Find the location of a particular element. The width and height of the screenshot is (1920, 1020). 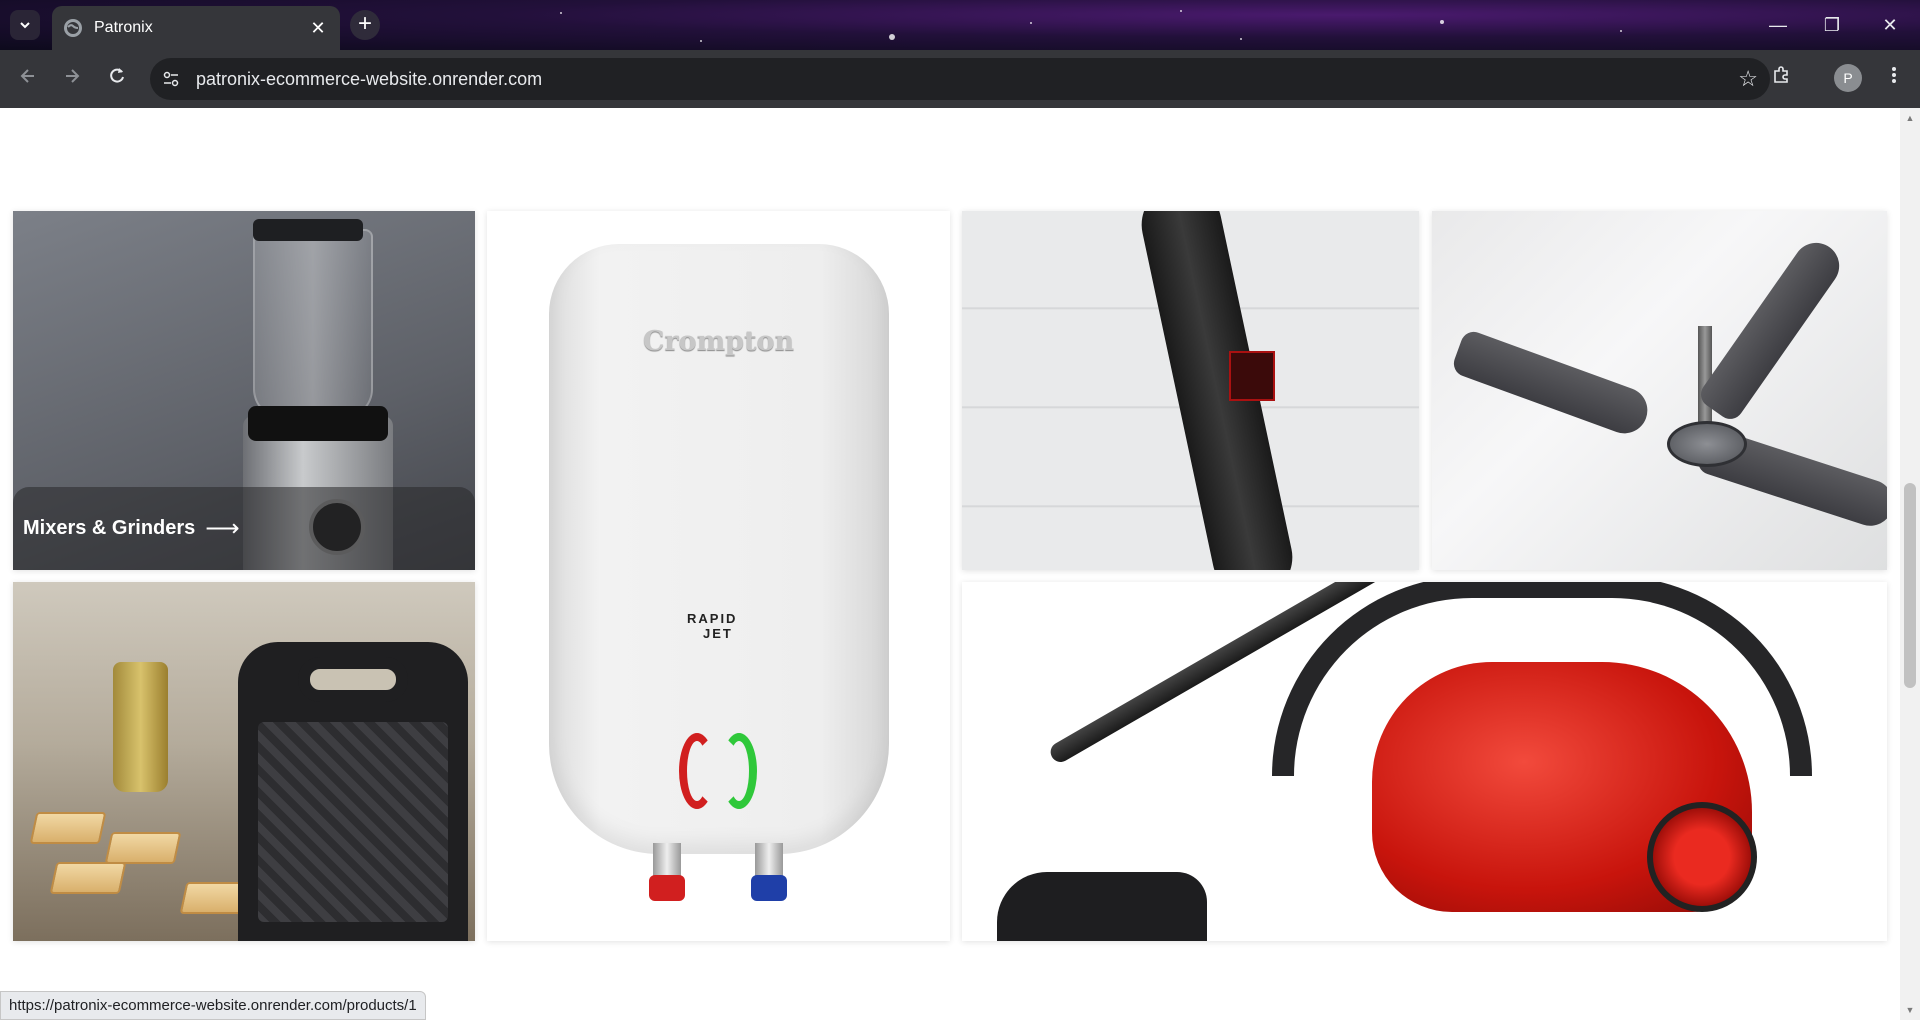

mixer-lid-image is located at coordinates (308, 230).